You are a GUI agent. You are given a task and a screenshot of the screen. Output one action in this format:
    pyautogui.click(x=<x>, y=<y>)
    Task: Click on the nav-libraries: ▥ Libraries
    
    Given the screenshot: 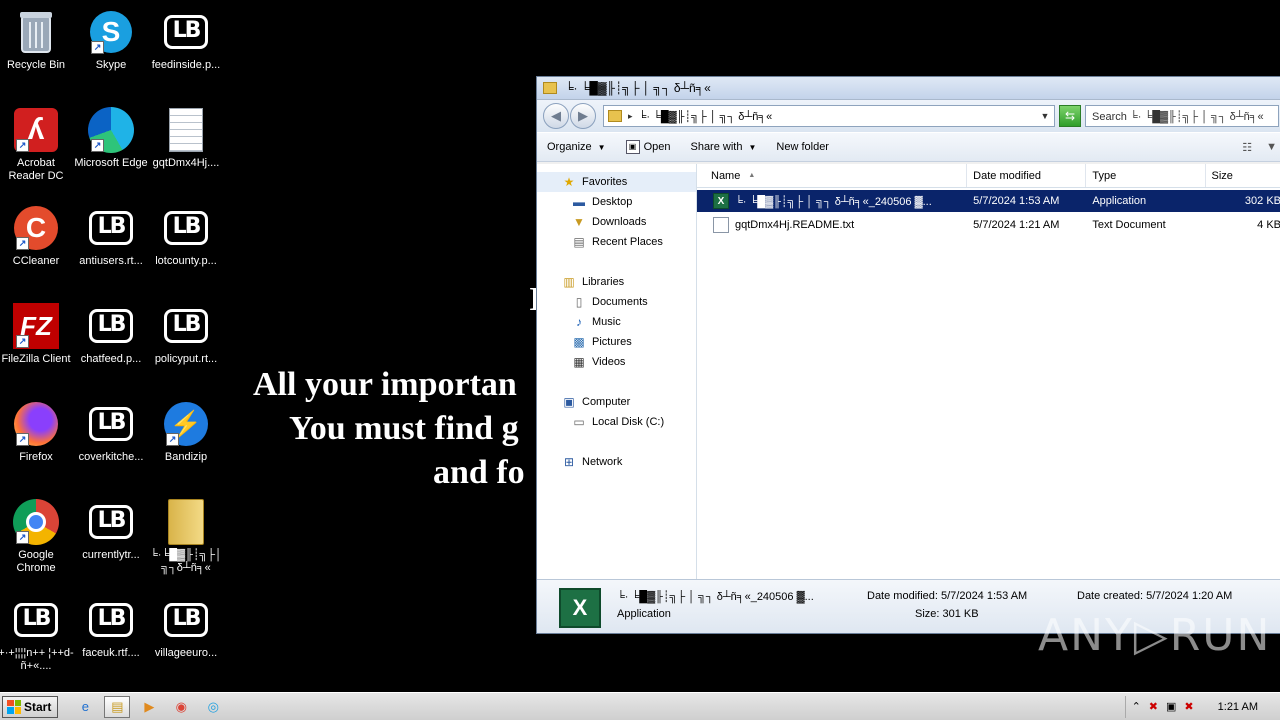 What is the action you would take?
    pyautogui.click(x=616, y=282)
    